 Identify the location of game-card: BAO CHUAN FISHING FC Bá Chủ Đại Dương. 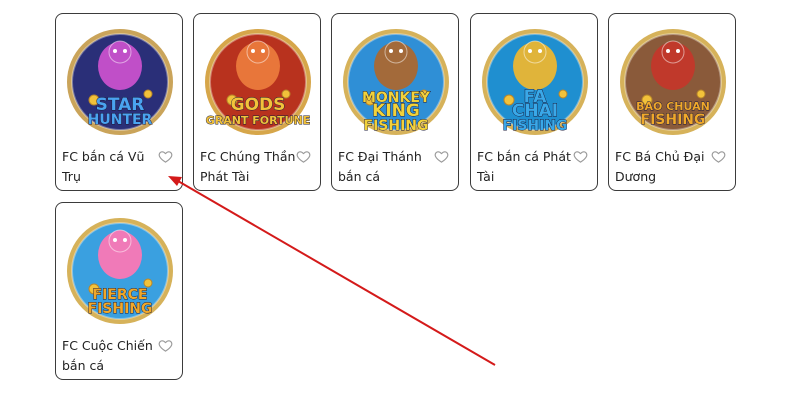
(672, 102).